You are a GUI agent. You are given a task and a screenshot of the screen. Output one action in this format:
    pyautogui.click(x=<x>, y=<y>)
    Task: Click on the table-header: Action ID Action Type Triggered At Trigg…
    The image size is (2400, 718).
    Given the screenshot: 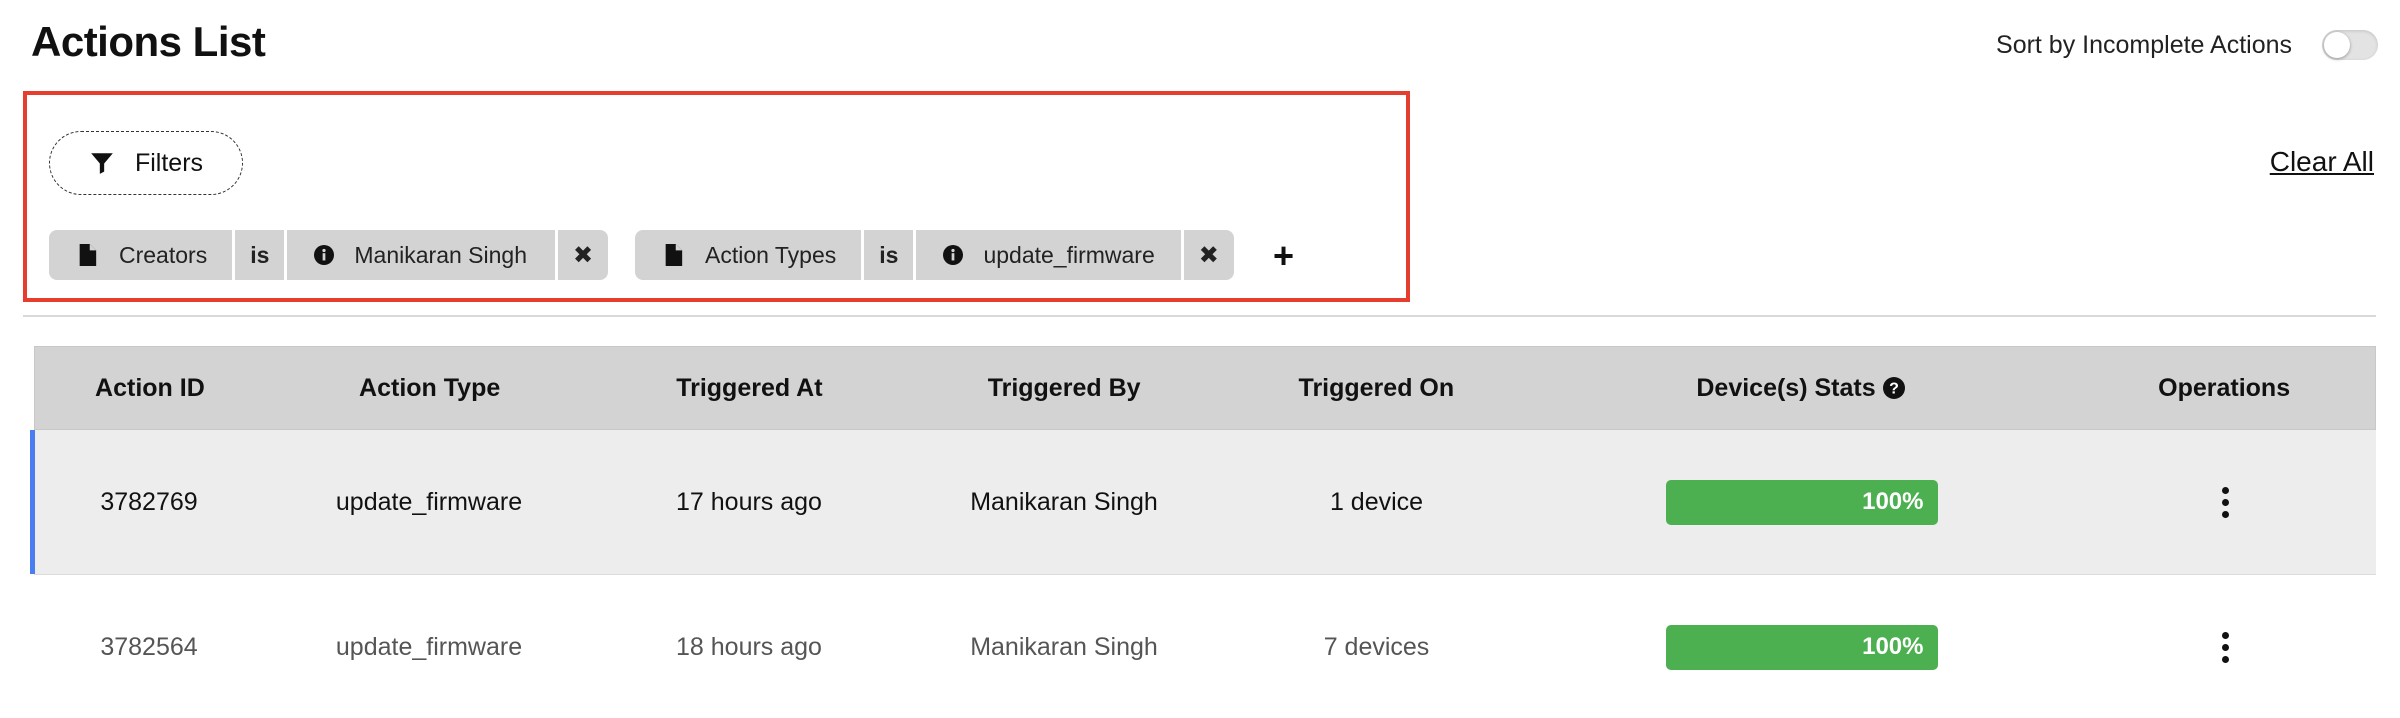 What is the action you would take?
    pyautogui.click(x=1205, y=388)
    